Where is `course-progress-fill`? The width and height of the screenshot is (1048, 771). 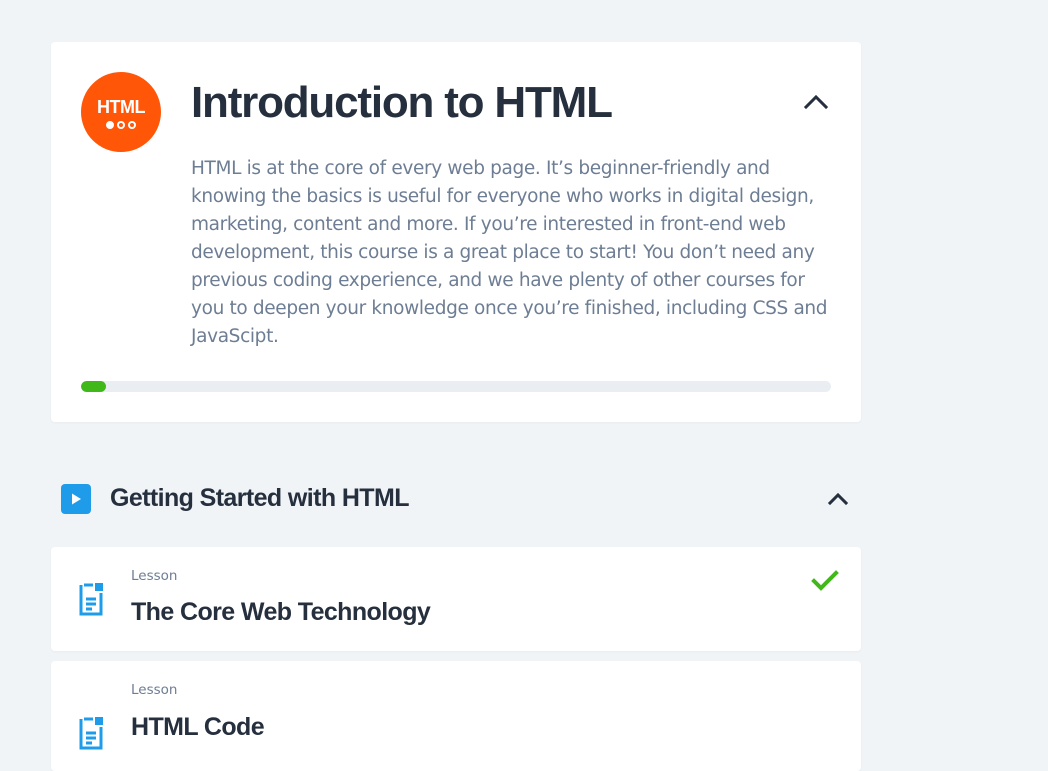
course-progress-fill is located at coordinates (93, 386).